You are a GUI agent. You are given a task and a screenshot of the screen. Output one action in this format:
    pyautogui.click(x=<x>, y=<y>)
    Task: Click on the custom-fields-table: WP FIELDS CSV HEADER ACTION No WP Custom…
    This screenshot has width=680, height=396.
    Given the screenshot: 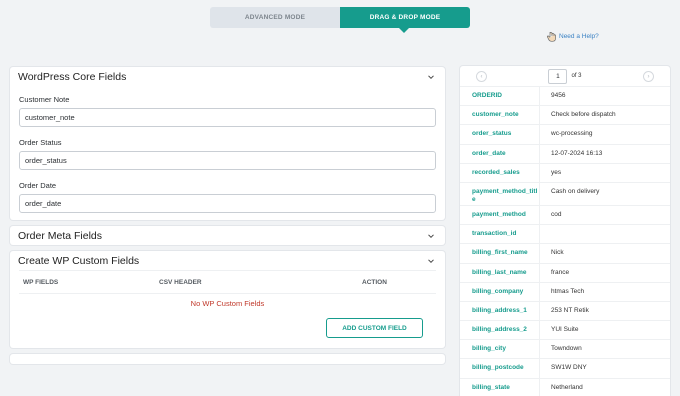 What is the action you would take?
    pyautogui.click(x=227, y=291)
    